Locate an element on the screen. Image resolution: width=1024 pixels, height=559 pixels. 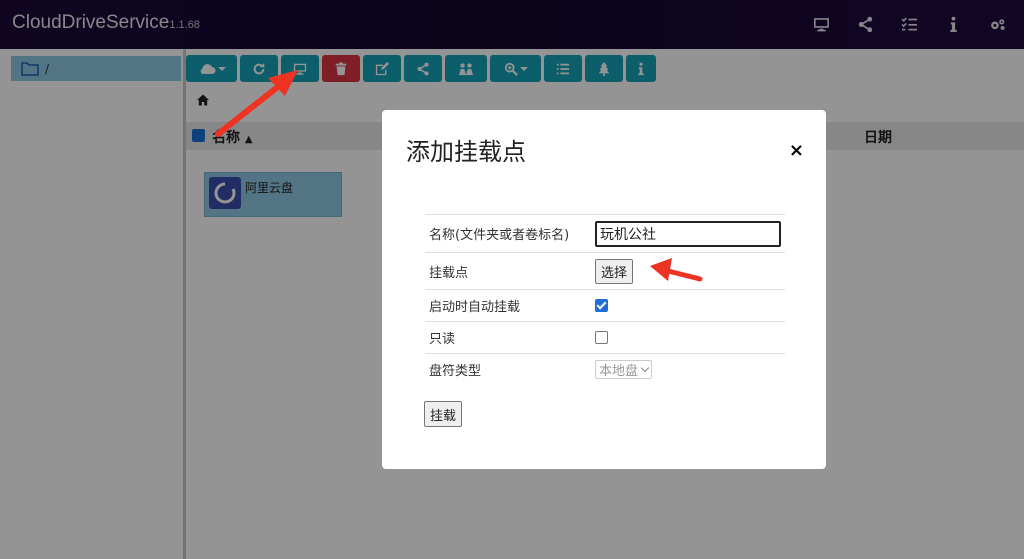
mount-submit-button: 挂载 is located at coordinates (443, 414).